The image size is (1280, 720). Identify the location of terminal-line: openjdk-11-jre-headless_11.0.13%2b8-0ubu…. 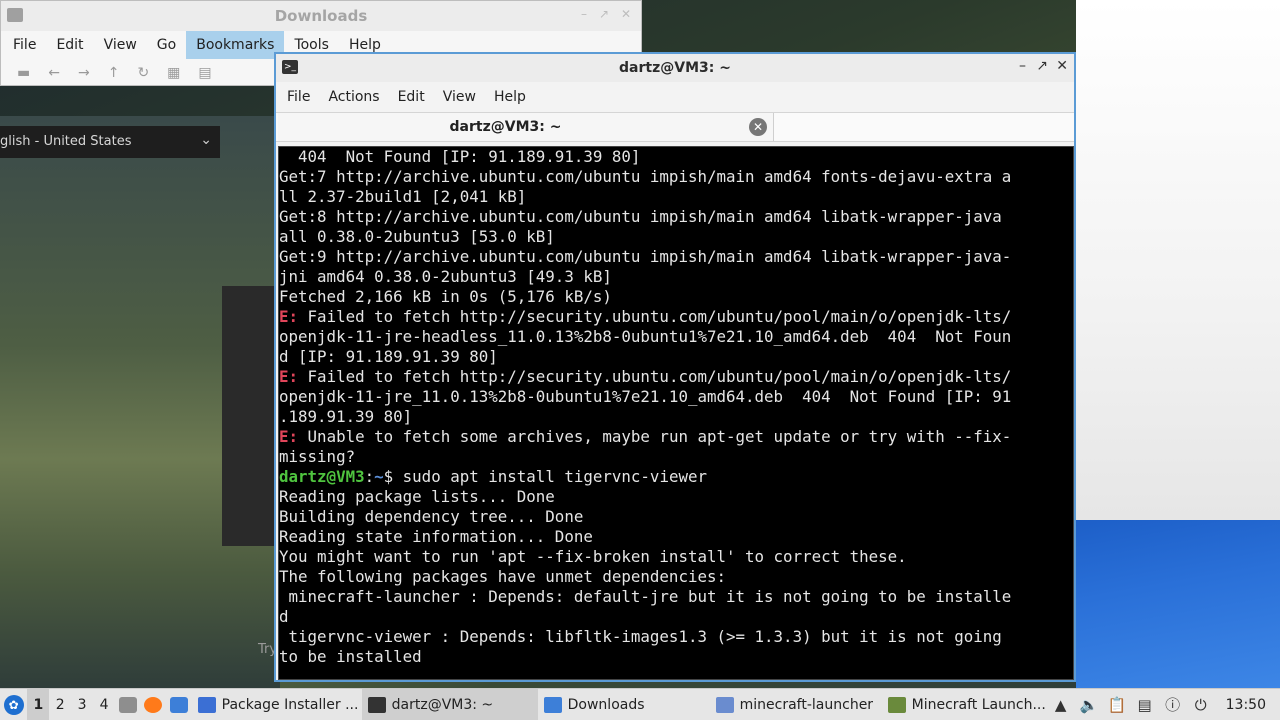
(645, 336).